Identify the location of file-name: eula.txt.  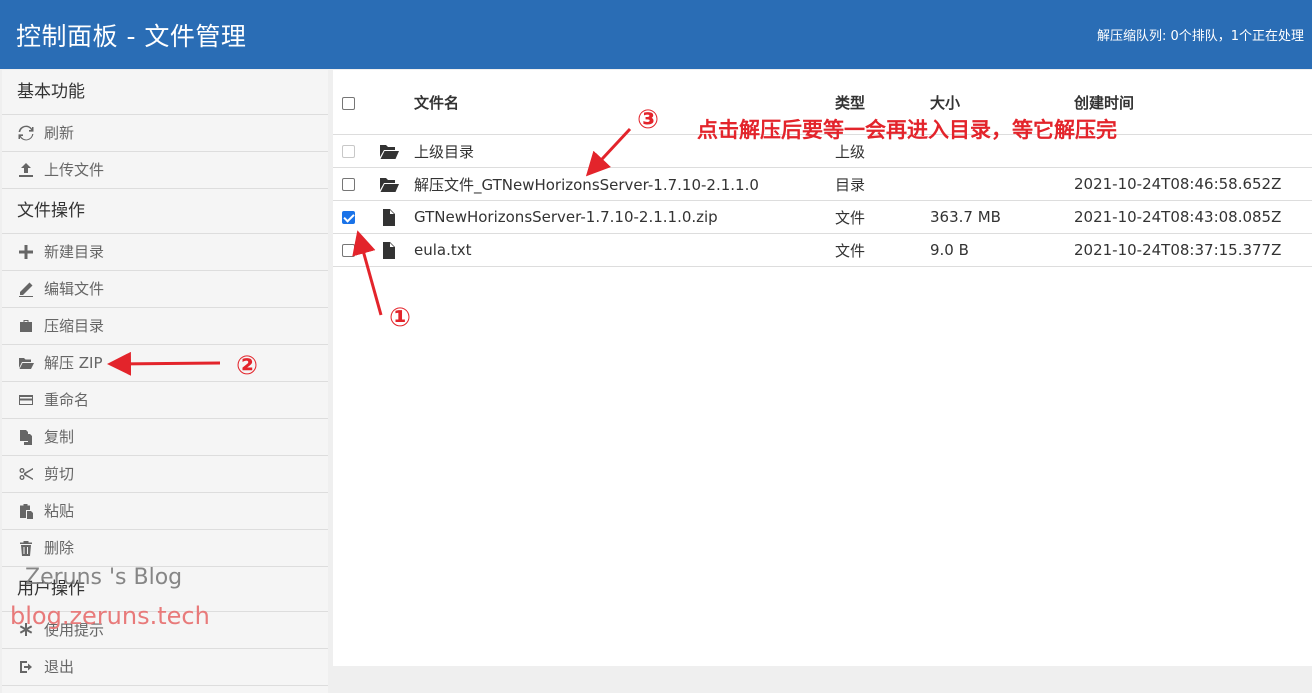
(443, 250).